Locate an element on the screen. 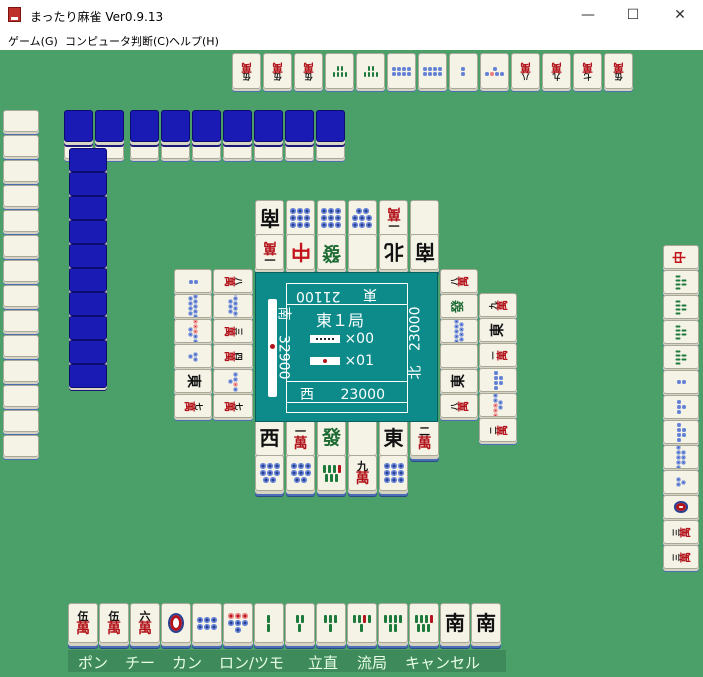 The height and width of the screenshot is (677, 703). man-tile: 三萬 is located at coordinates (681, 557).